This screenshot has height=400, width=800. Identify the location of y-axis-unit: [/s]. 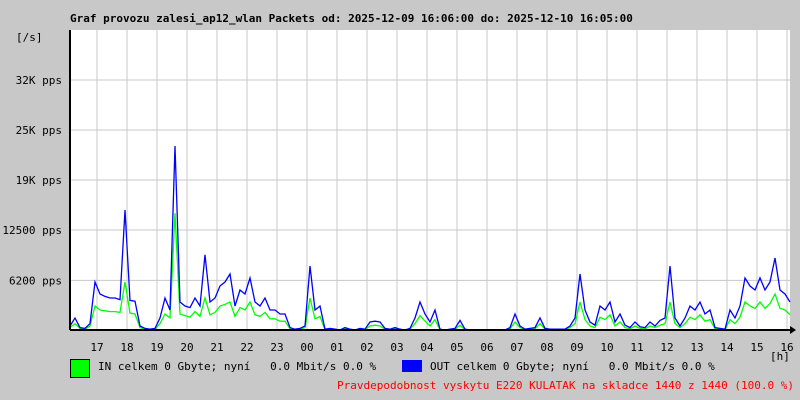
(29, 37).